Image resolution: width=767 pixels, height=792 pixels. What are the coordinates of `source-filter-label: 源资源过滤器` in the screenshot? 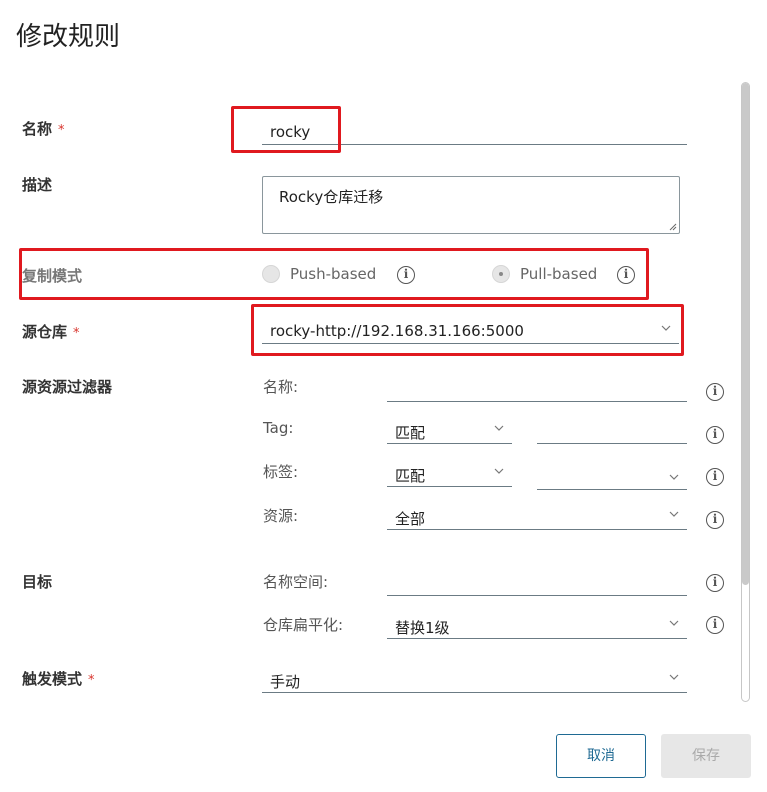 It's located at (67, 387).